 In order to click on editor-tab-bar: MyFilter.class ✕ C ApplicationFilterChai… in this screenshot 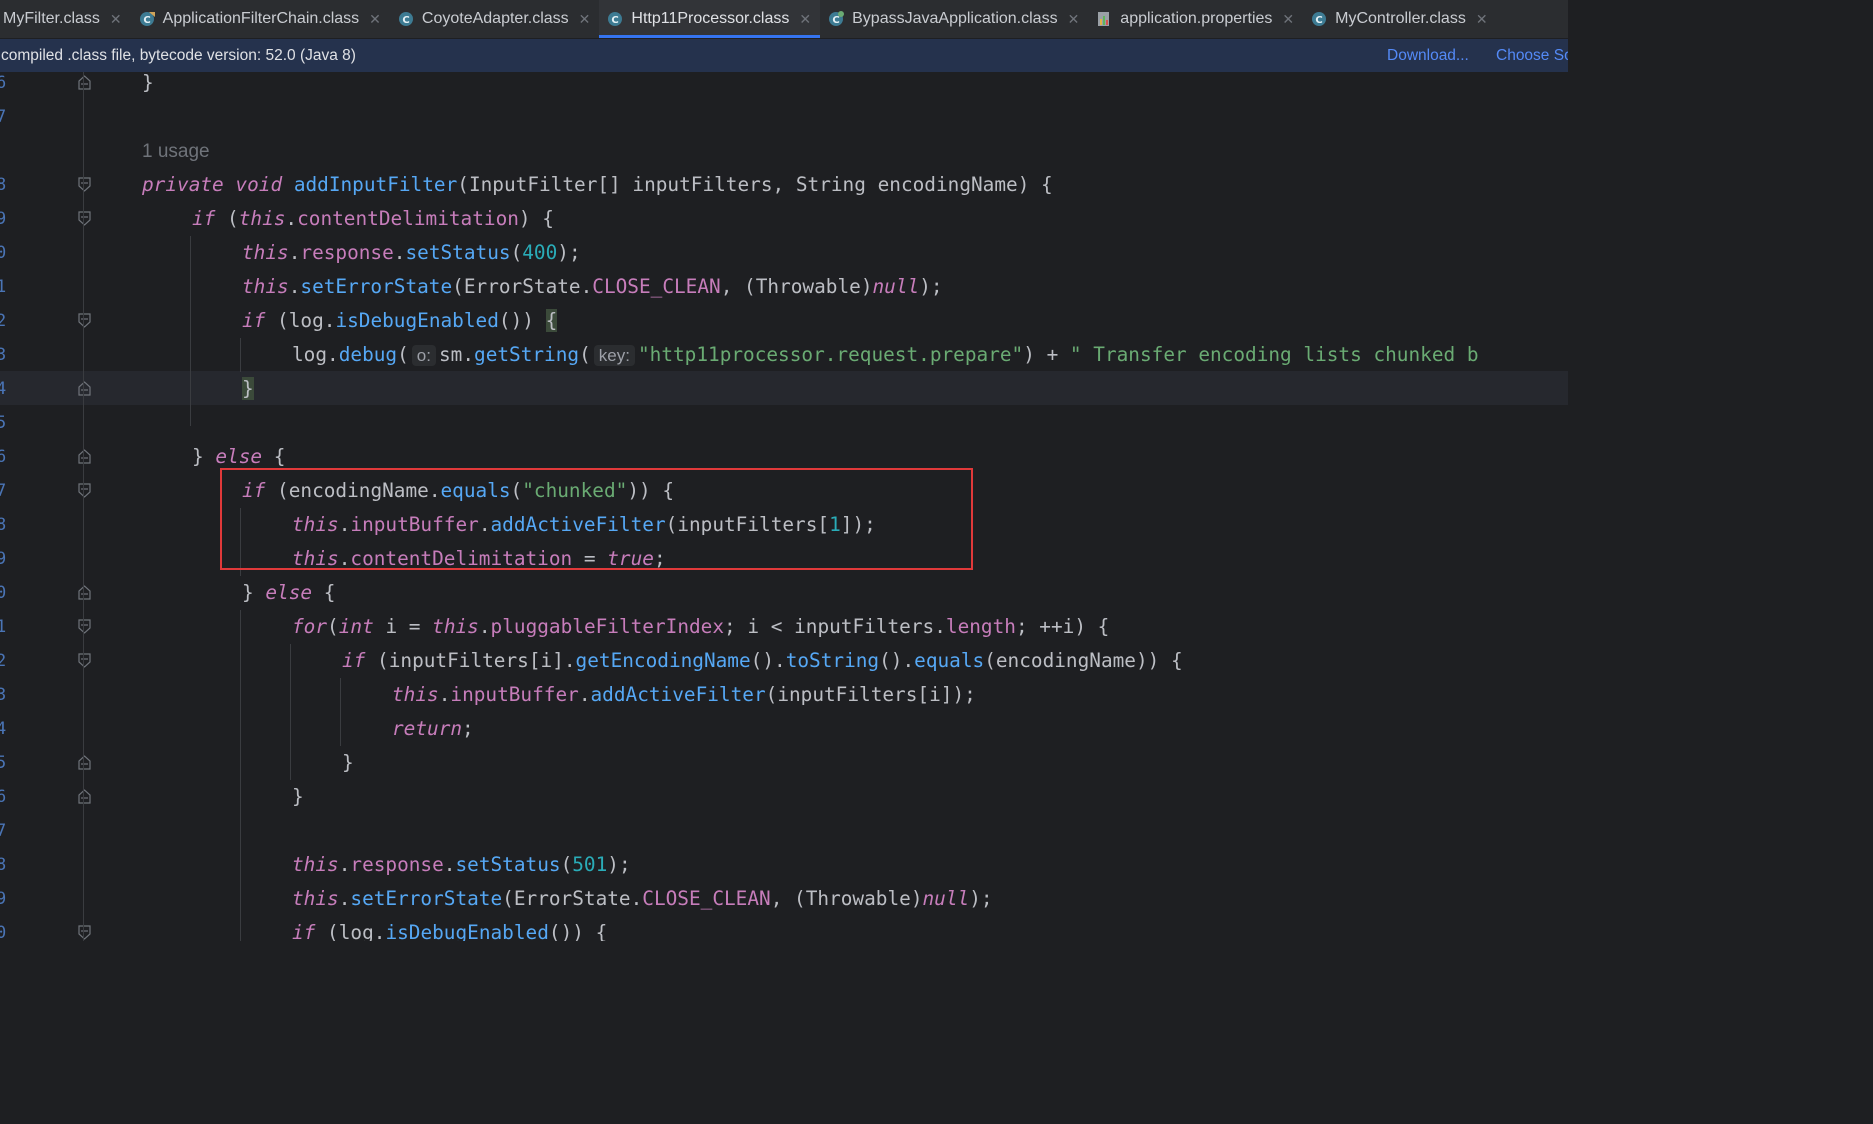, I will do `click(784, 19)`.